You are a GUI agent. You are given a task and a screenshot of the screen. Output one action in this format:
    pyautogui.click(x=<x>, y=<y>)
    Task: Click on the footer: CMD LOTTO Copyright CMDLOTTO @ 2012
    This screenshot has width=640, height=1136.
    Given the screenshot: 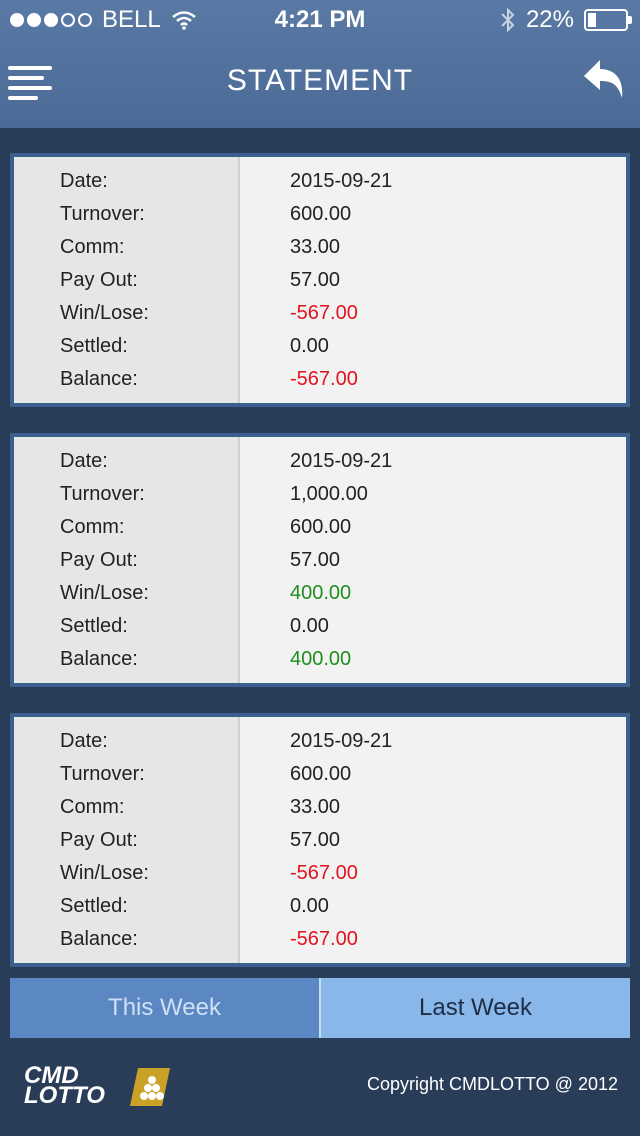 What is the action you would take?
    pyautogui.click(x=320, y=1093)
    